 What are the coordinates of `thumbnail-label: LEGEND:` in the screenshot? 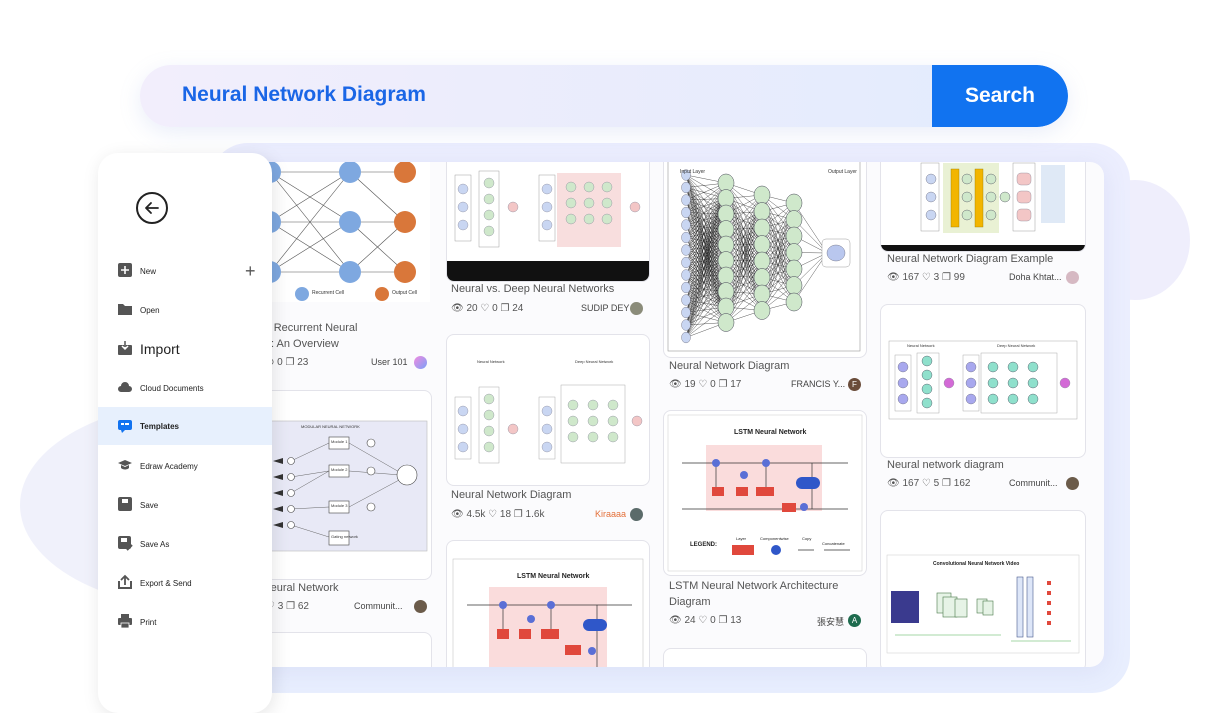 It's located at (703, 545).